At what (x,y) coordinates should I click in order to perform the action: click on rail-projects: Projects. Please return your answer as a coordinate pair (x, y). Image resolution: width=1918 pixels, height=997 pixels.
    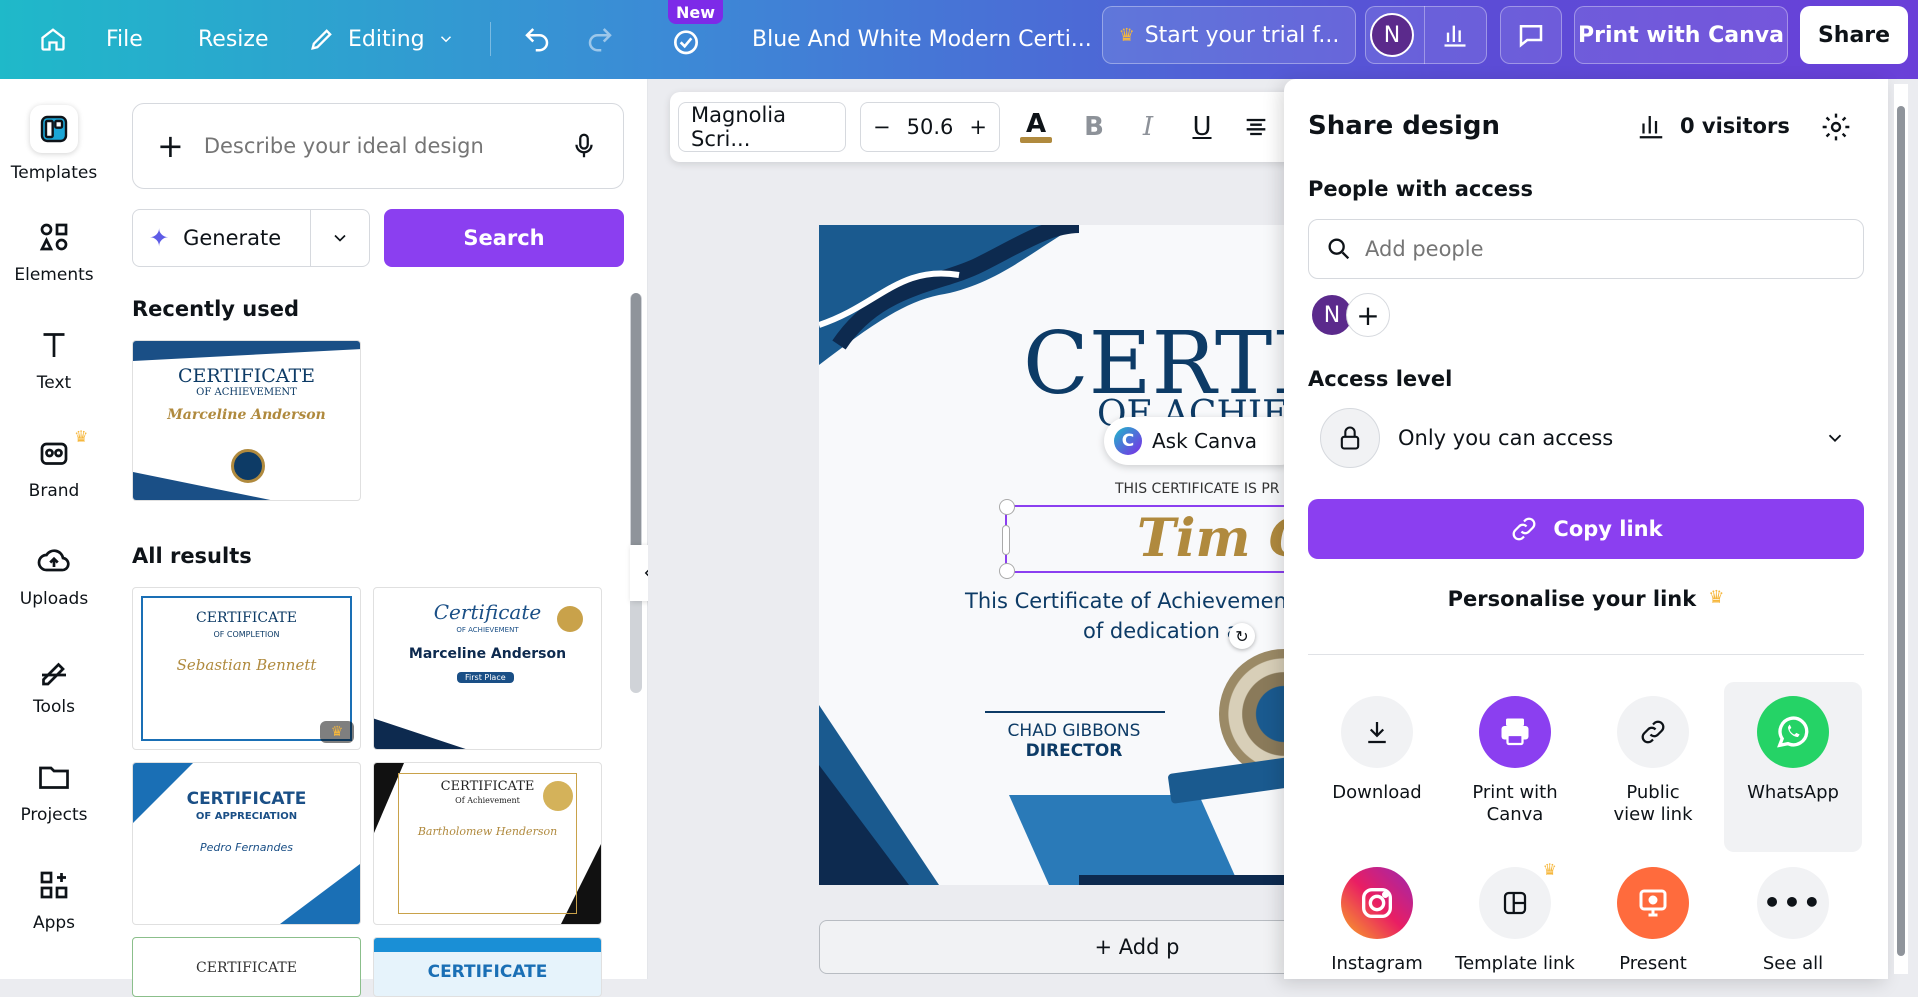
    Looking at the image, I should click on (54, 792).